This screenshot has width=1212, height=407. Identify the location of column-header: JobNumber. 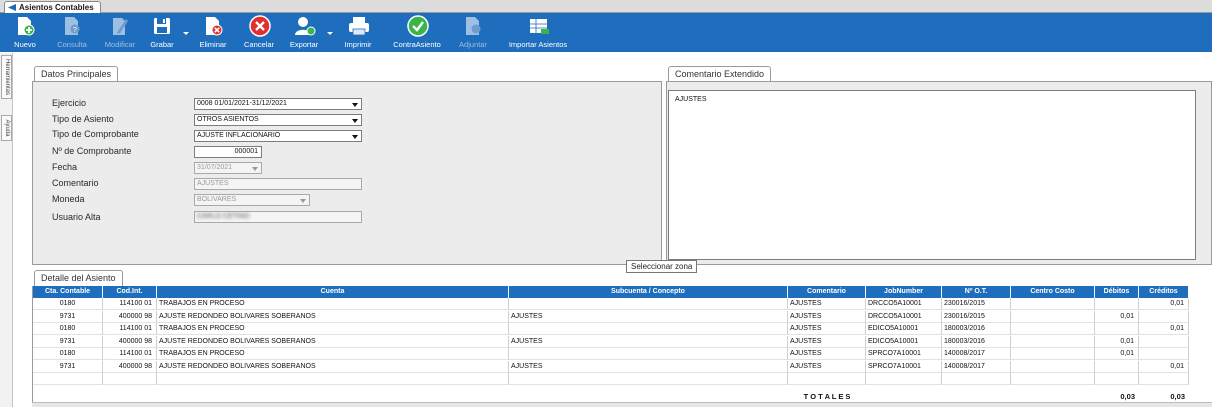
(904, 292).